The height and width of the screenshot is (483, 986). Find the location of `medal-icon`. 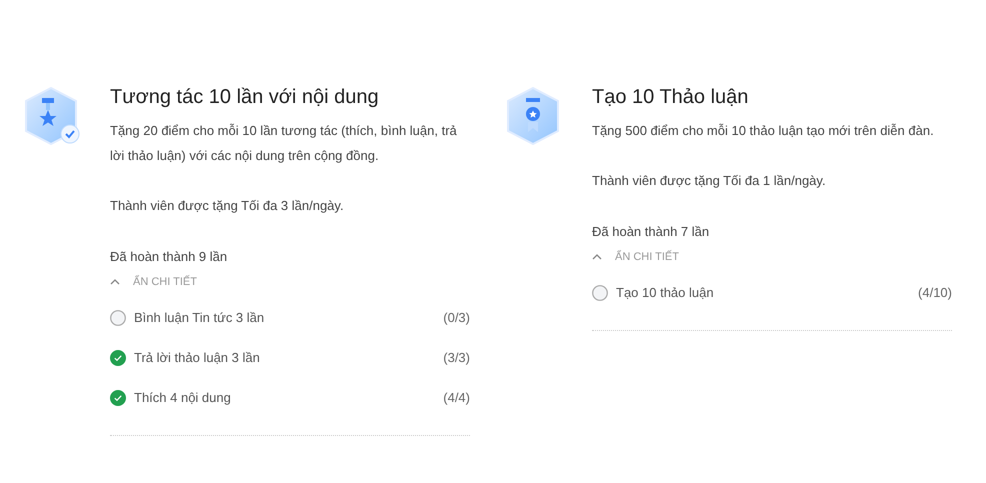

medal-icon is located at coordinates (533, 116).